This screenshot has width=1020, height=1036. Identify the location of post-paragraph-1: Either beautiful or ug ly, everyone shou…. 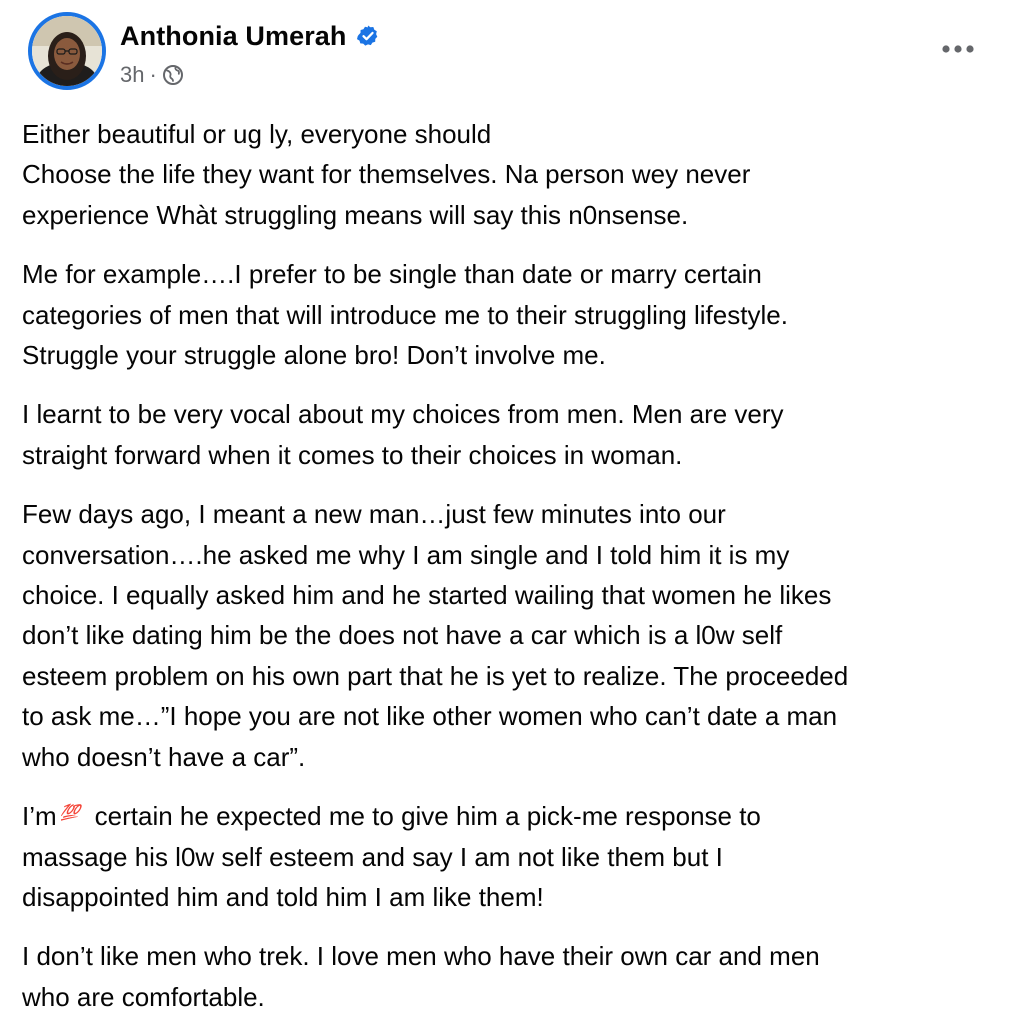
(517, 174).